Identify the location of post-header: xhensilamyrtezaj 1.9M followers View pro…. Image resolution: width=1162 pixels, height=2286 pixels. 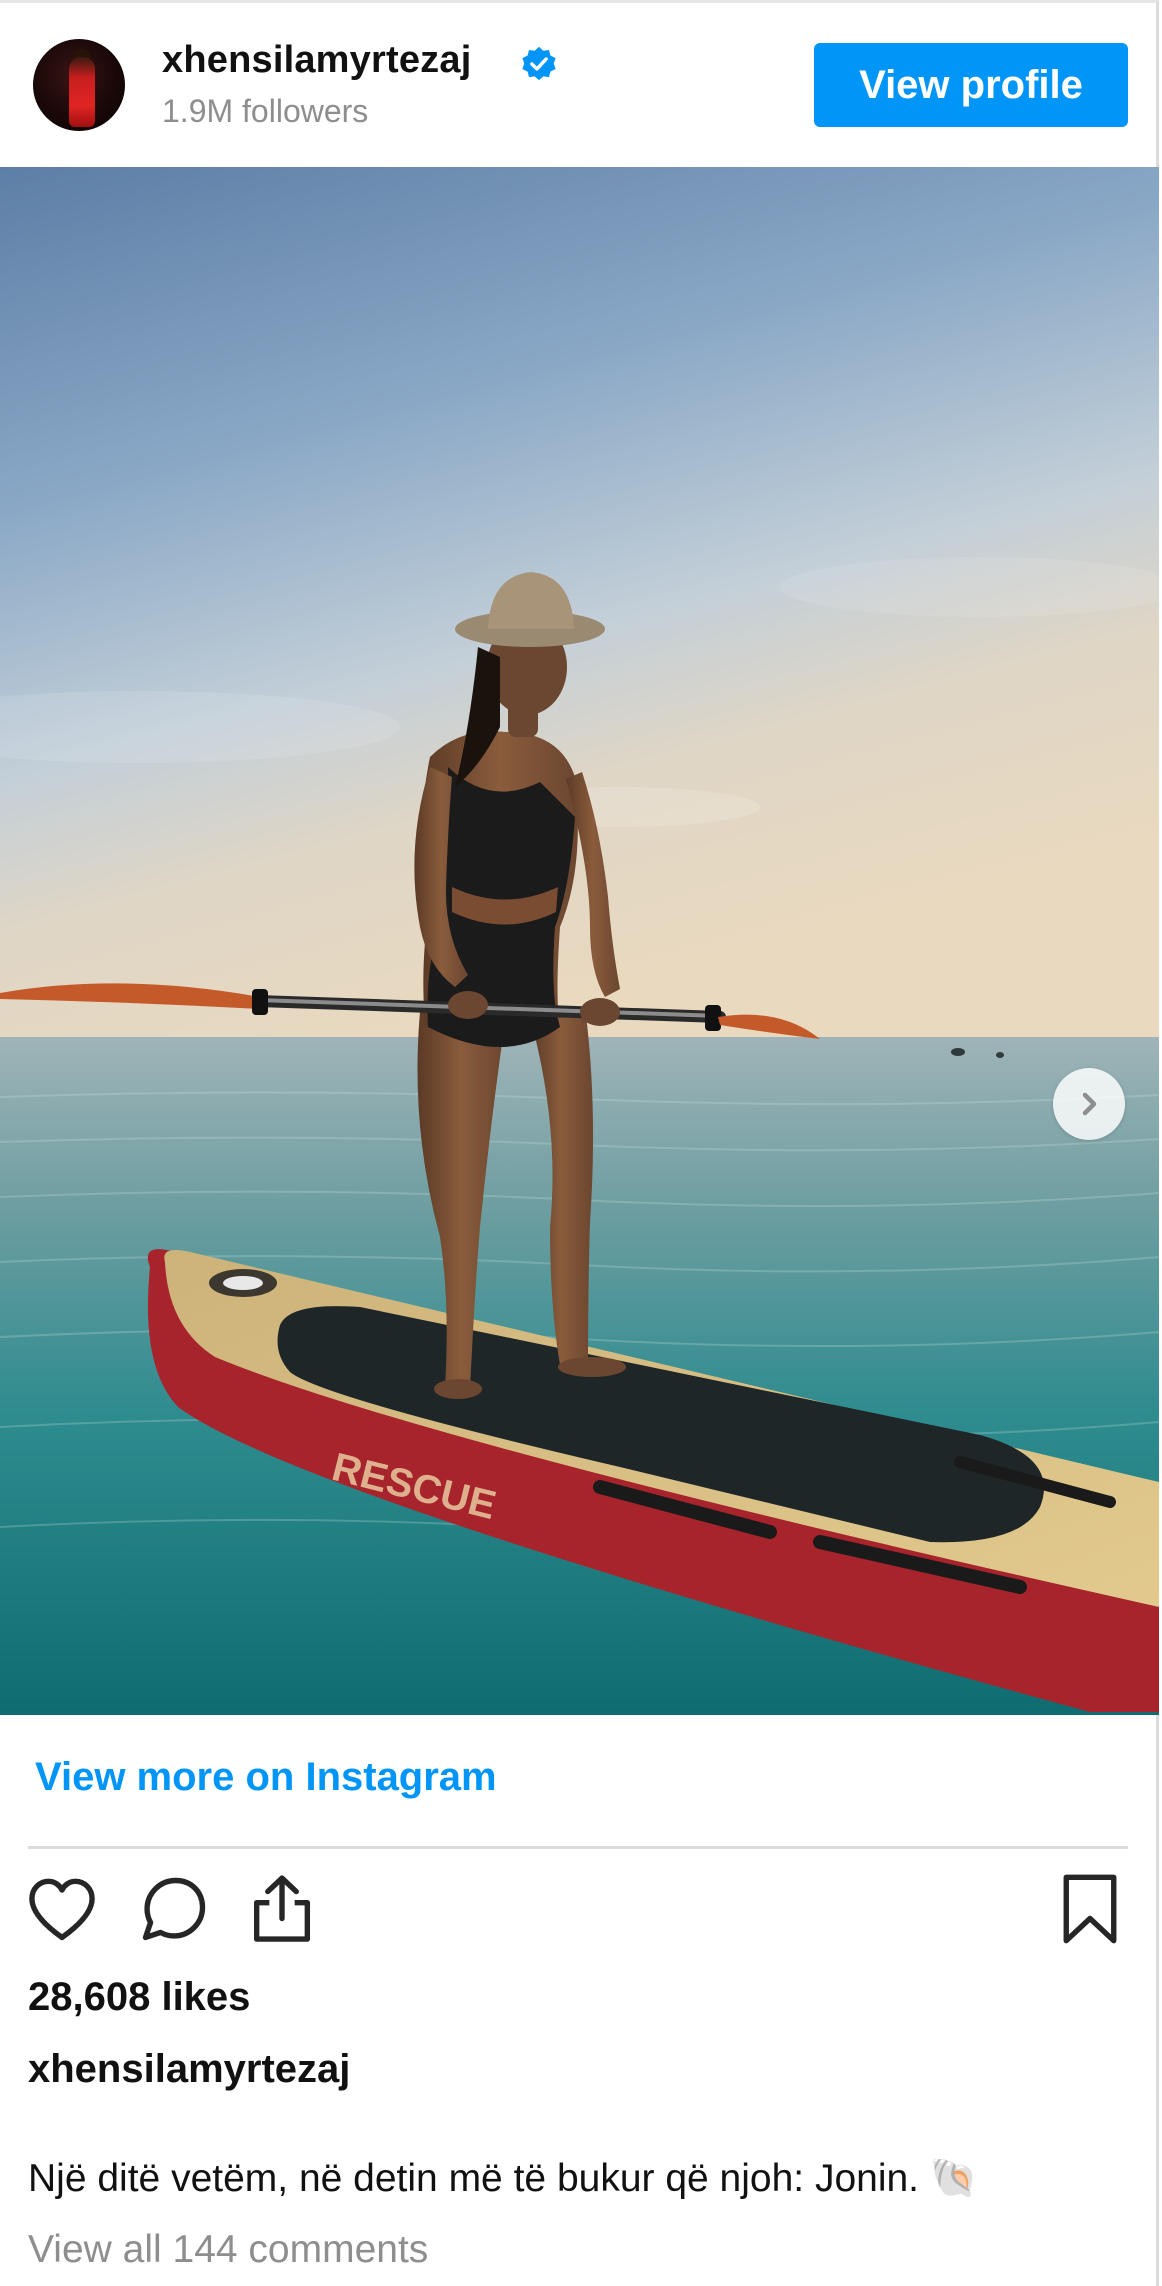
(579, 83).